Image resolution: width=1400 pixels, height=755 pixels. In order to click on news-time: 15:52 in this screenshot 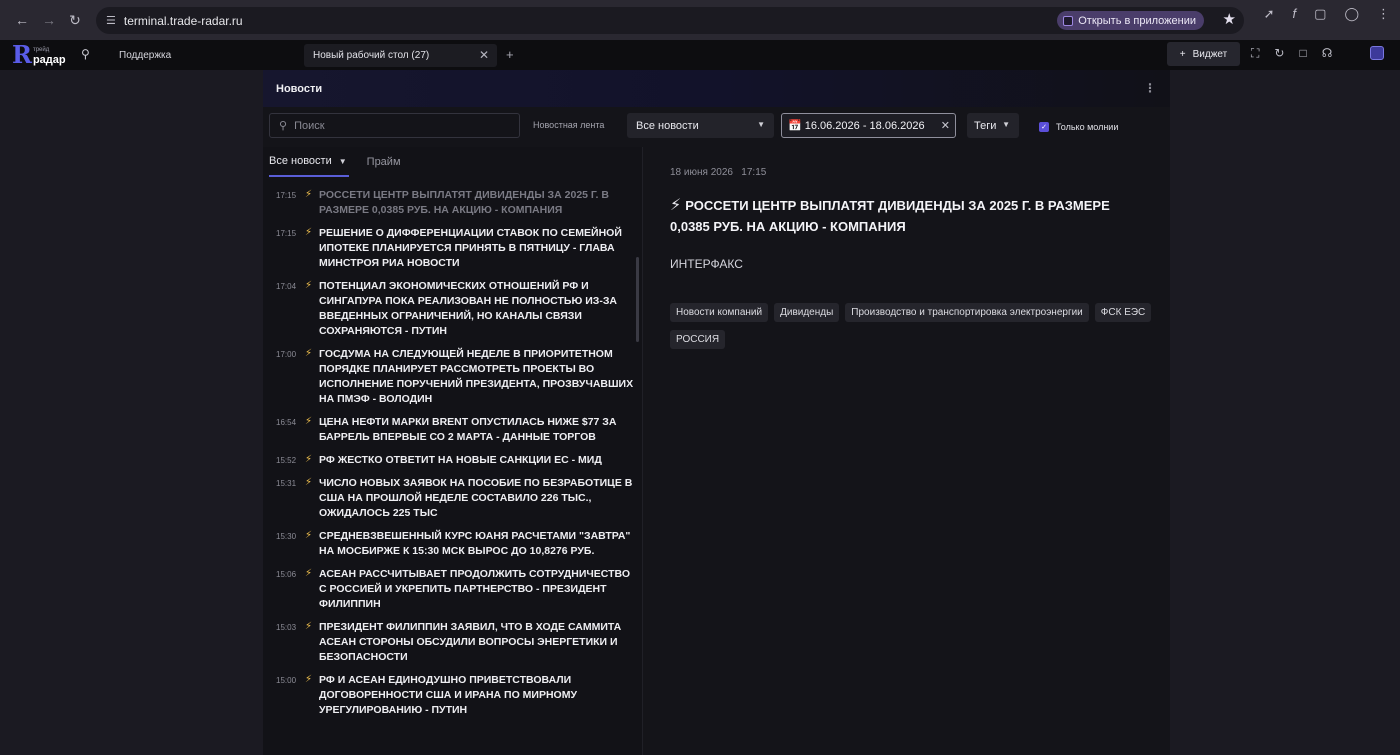, I will do `click(286, 460)`.